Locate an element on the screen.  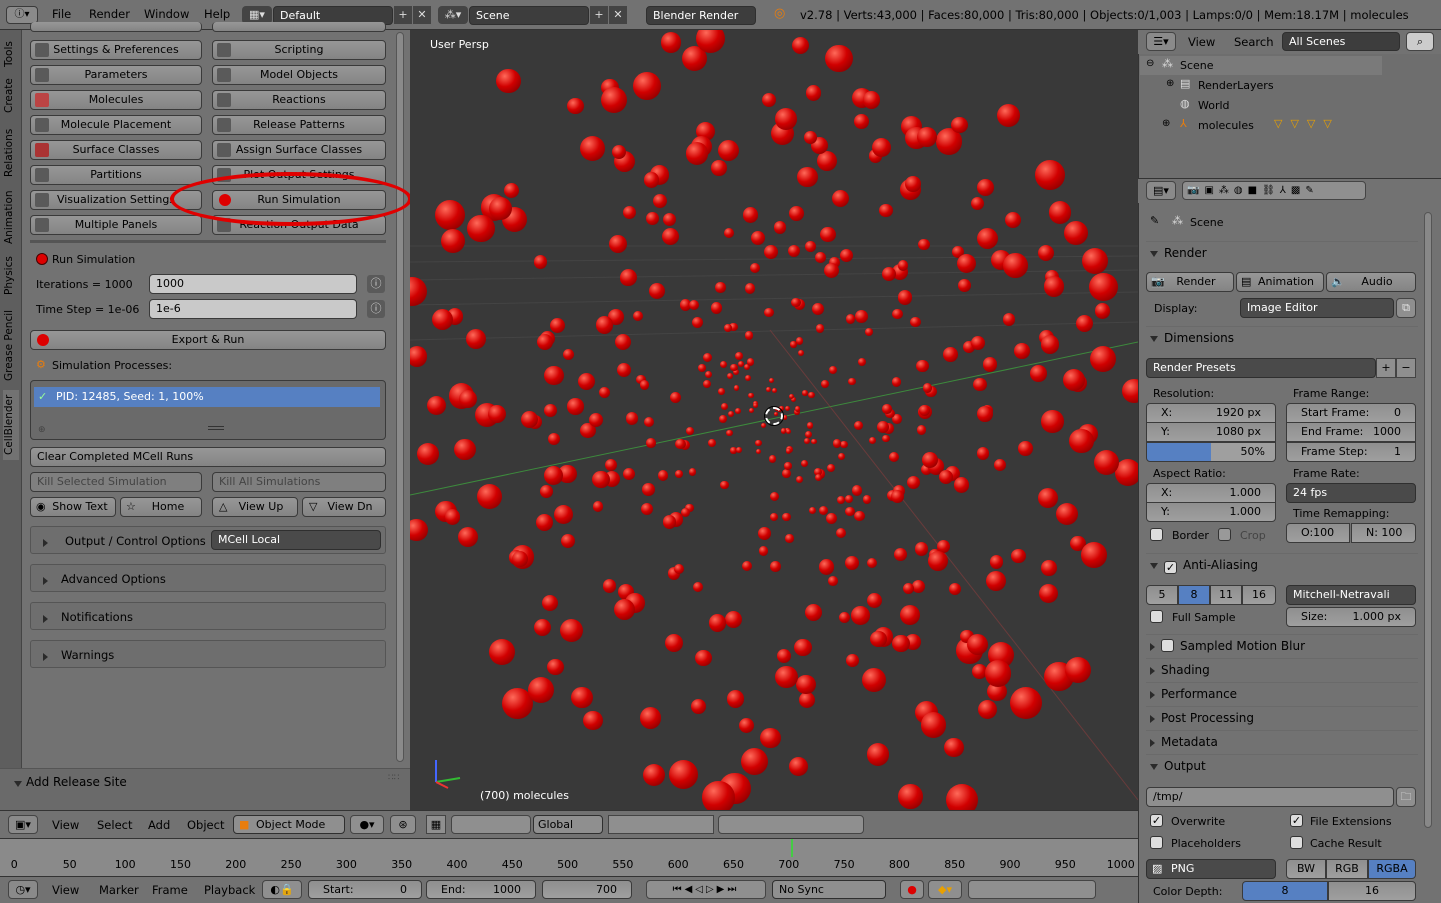
output-control-panel: Output / Control Options MCell Local is located at coordinates (208, 540).